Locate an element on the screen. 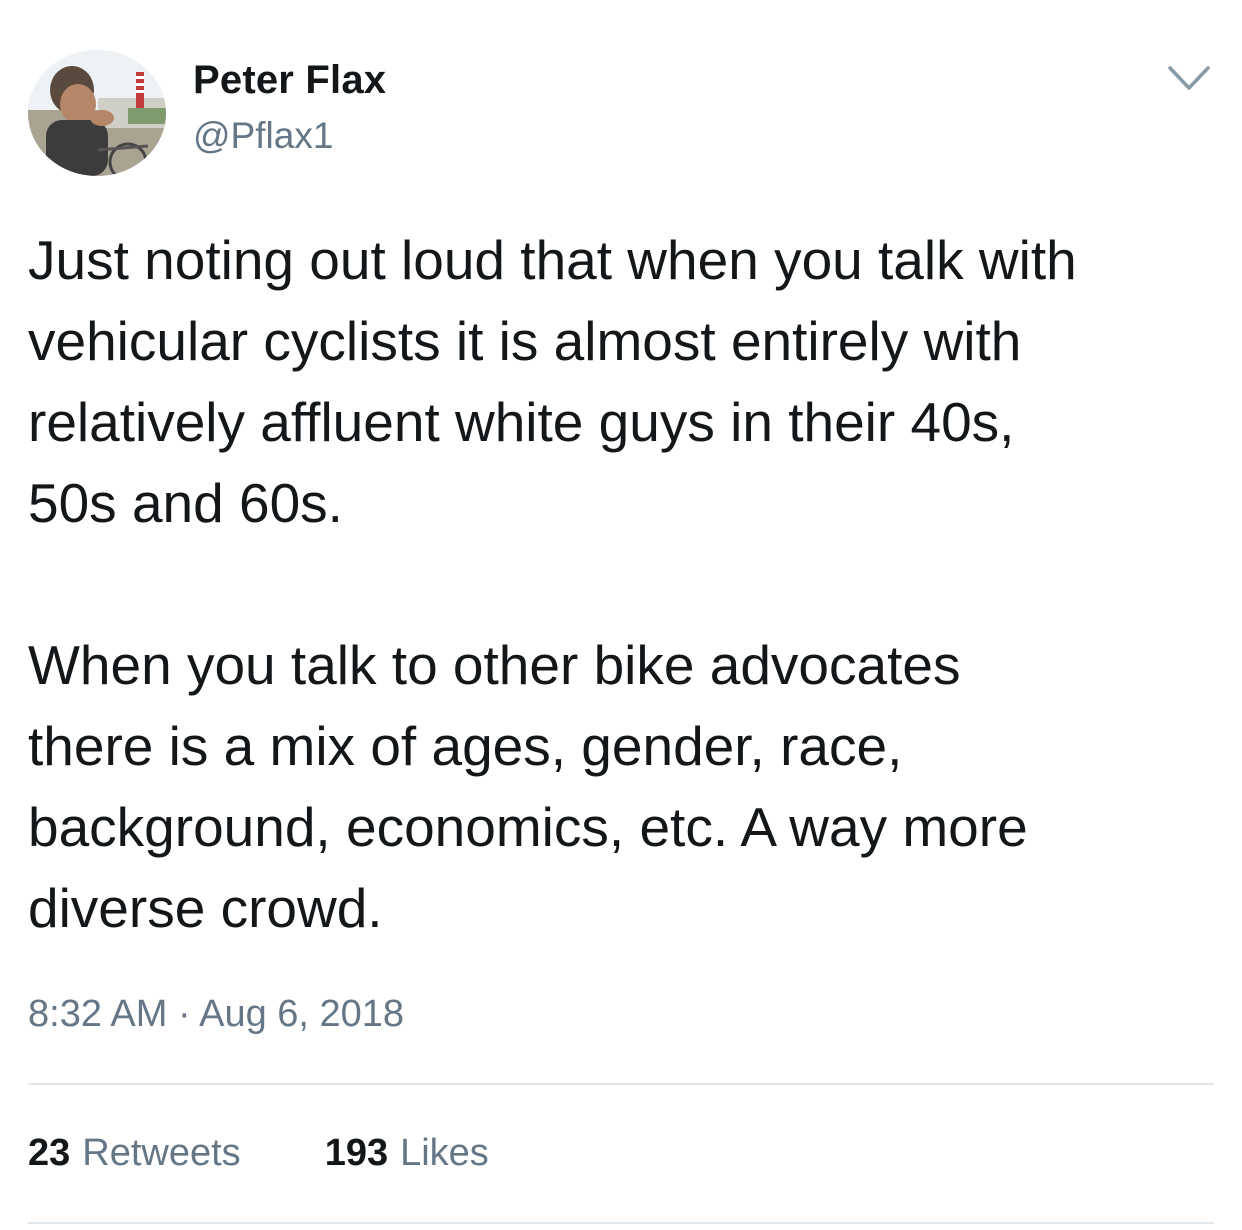 Image resolution: width=1242 pixels, height=1230 pixels. tweet-line: diverse crowd. is located at coordinates (205, 908).